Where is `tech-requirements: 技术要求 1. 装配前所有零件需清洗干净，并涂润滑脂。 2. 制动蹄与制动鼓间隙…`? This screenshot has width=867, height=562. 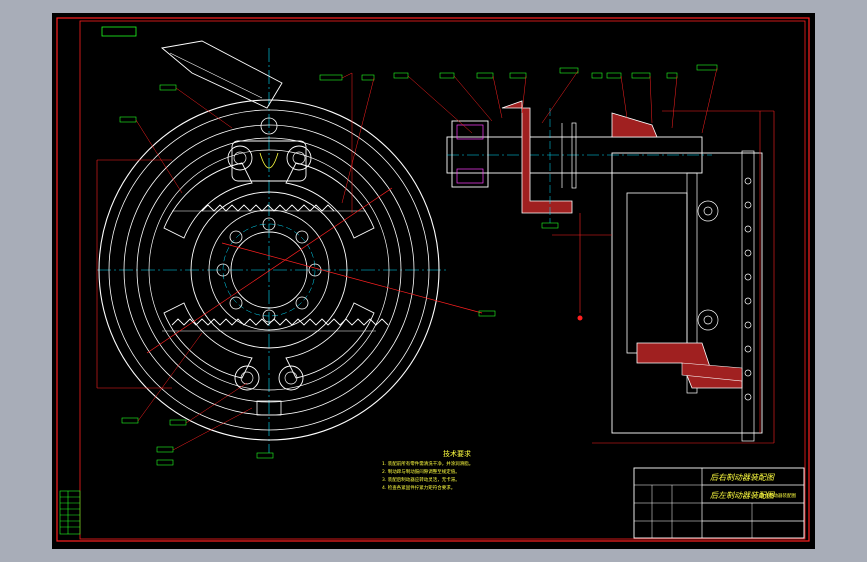 tech-requirements: 技术要求 1. 装配前所有零件需清洗干净，并涂润滑脂。 2. 制动蹄与制动鼓间隙… is located at coordinates (427, 470).